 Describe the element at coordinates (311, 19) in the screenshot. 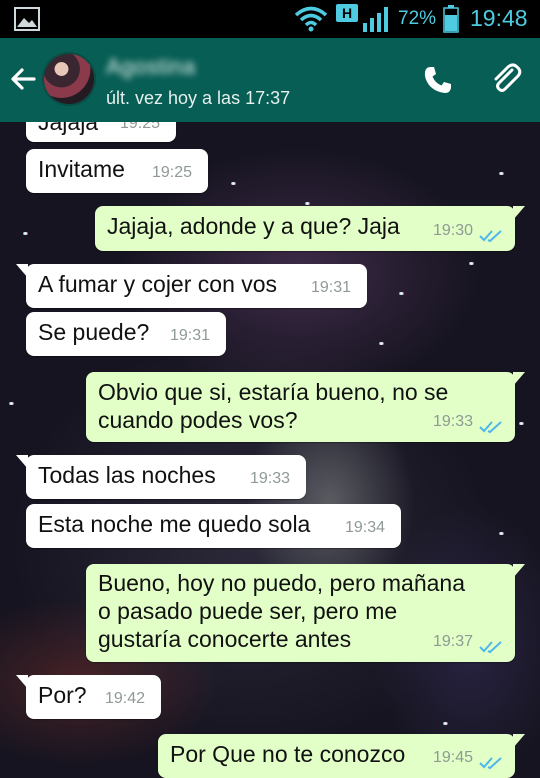

I see `wifi-icon` at that location.